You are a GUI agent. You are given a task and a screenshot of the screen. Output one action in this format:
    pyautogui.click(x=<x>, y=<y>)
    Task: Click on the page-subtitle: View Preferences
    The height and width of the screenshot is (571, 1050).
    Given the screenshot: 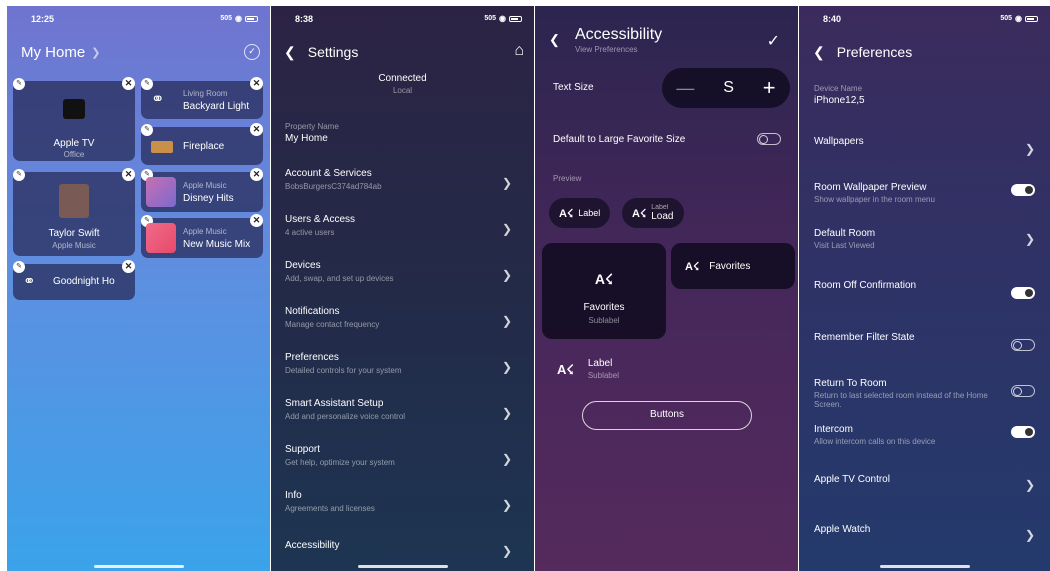 What is the action you would take?
    pyautogui.click(x=606, y=49)
    